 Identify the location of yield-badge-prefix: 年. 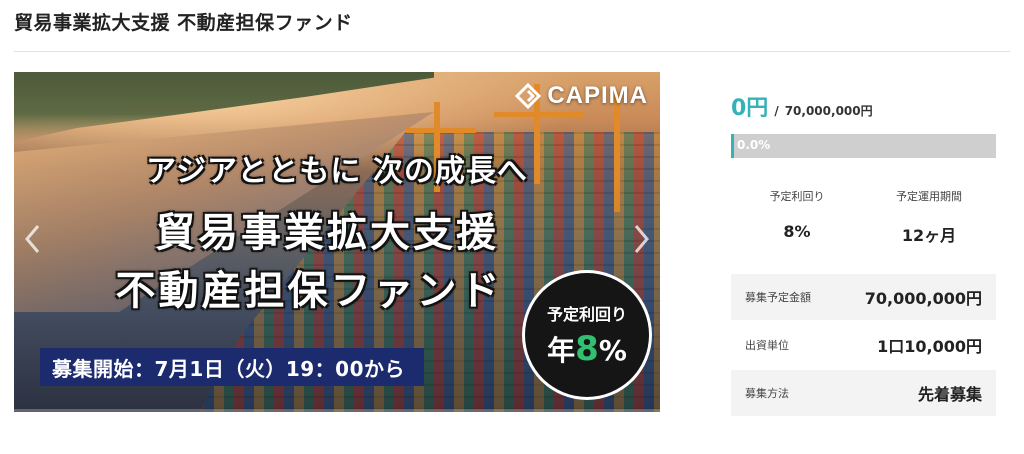
(561, 350).